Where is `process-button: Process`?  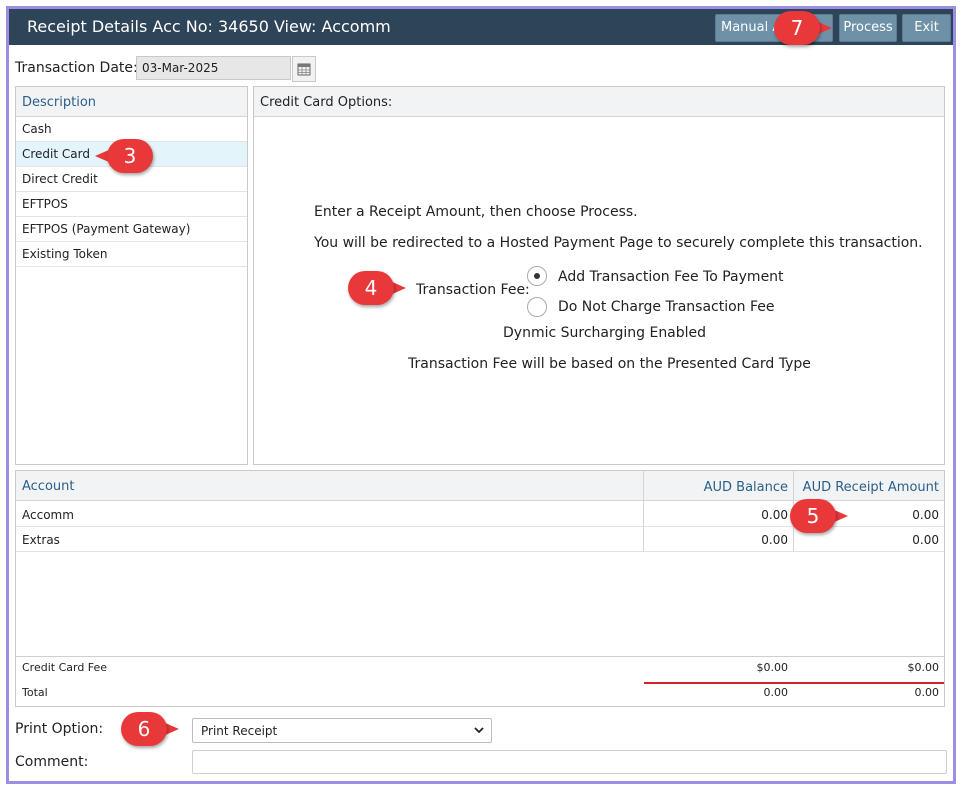
process-button: Process is located at coordinates (868, 28).